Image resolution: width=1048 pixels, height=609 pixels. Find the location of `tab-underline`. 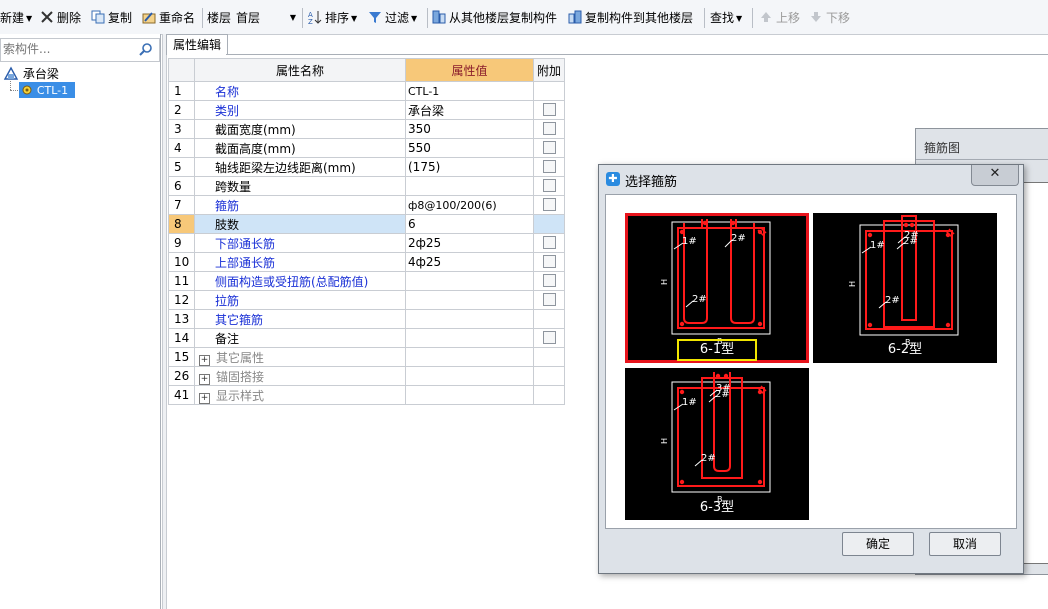

tab-underline is located at coordinates (637, 54).